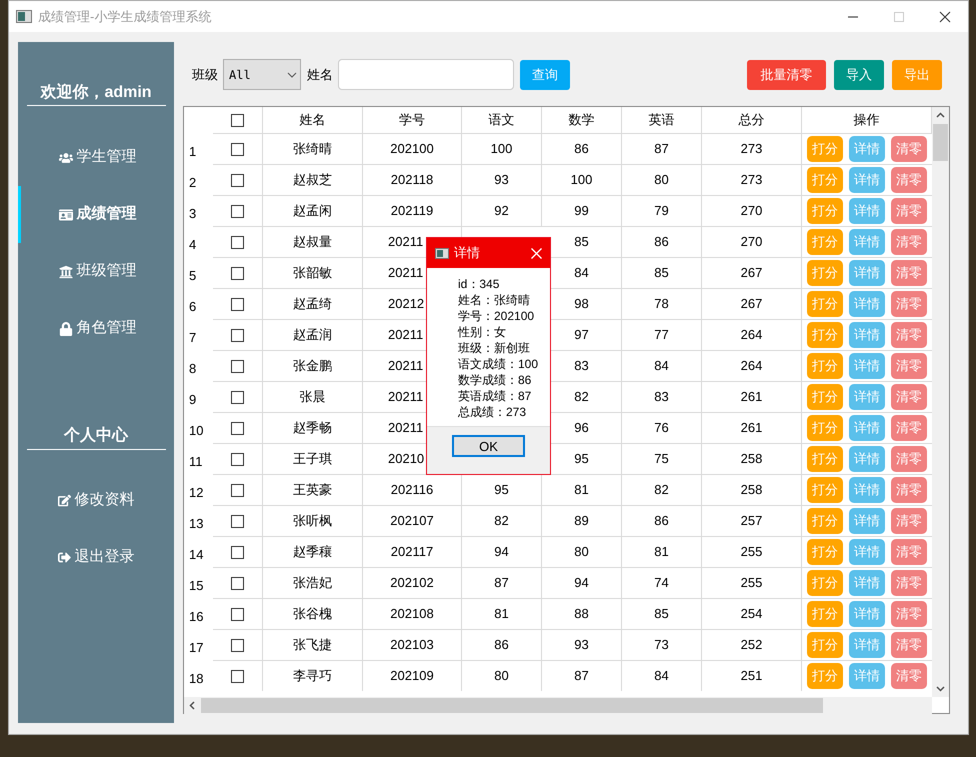 Image resolution: width=976 pixels, height=757 pixels. I want to click on sidebar-item: 学生管理, so click(96, 157).